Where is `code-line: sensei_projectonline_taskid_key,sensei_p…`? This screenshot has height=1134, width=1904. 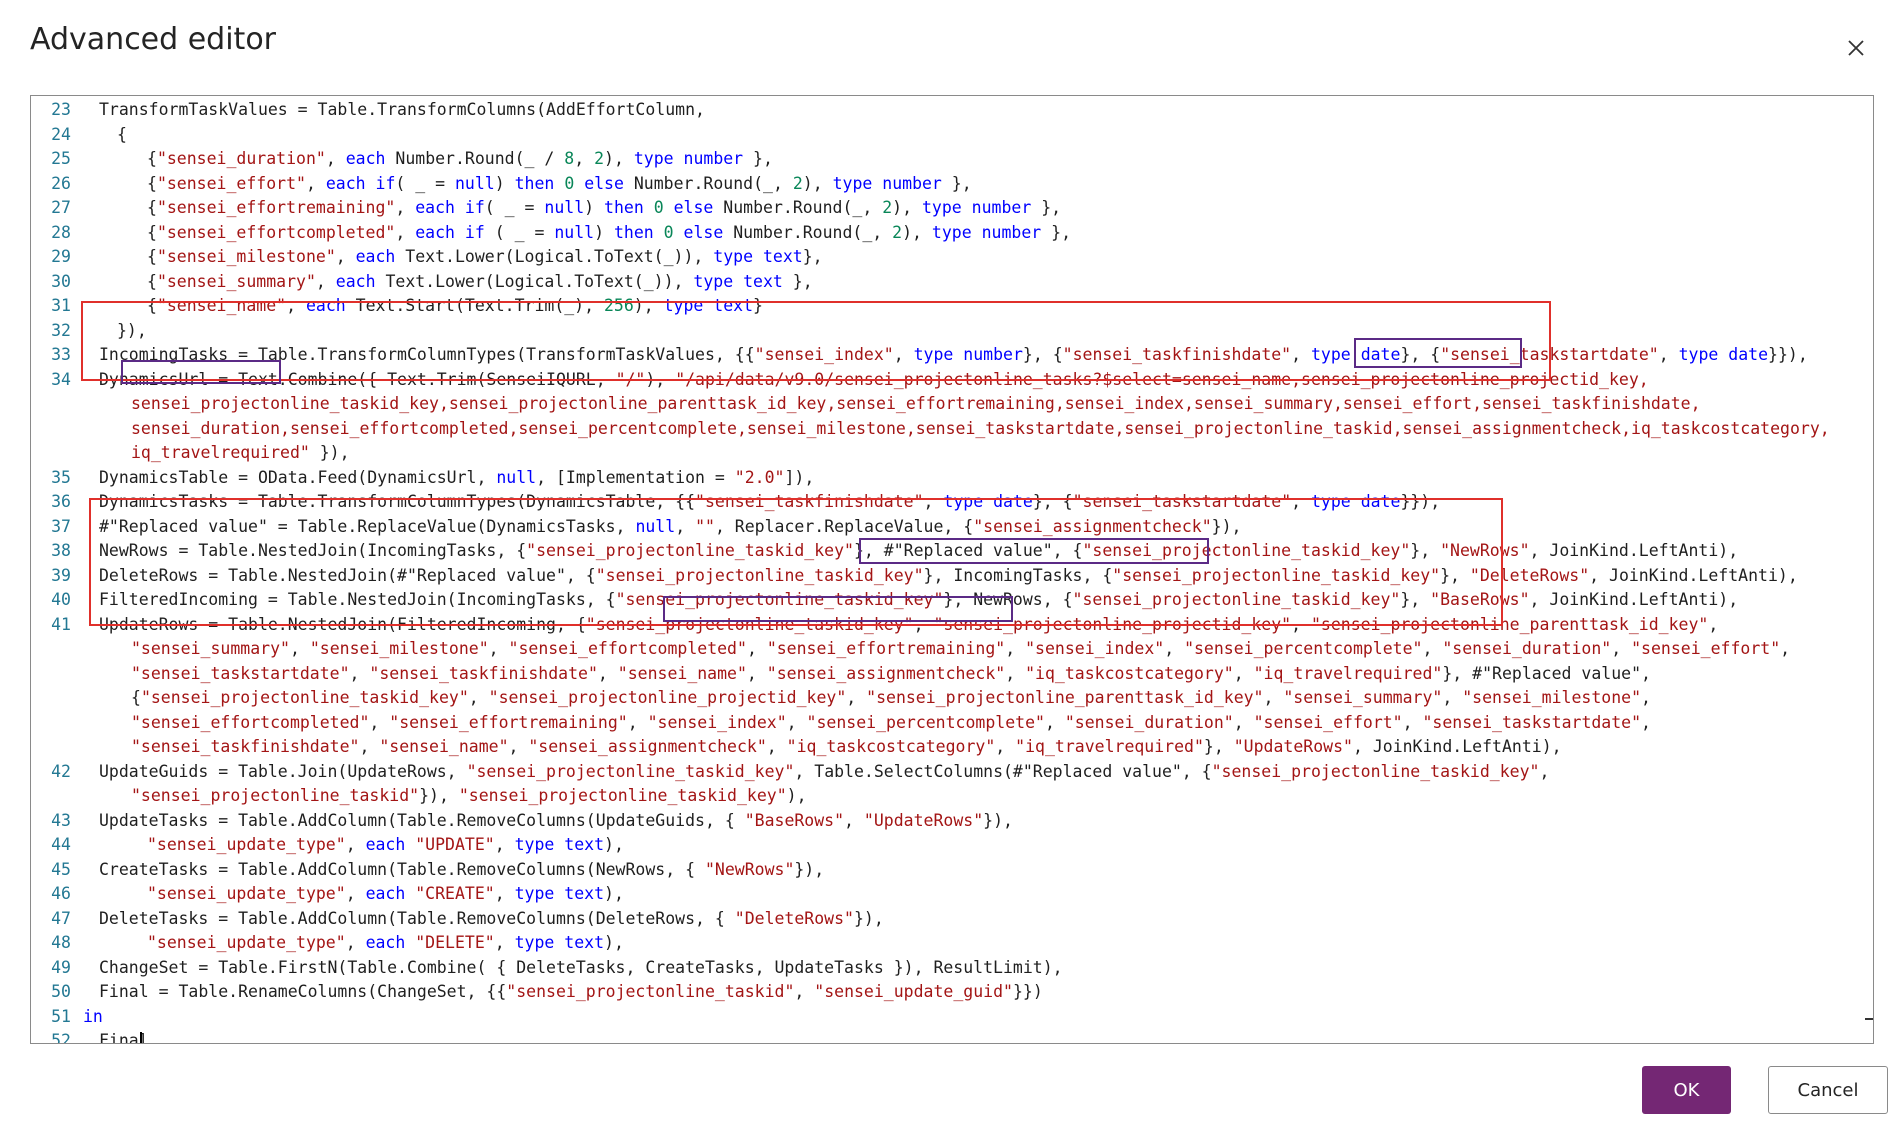
code-line: sensei_projectonline_taskid_key,sensei_p… is located at coordinates (946, 404).